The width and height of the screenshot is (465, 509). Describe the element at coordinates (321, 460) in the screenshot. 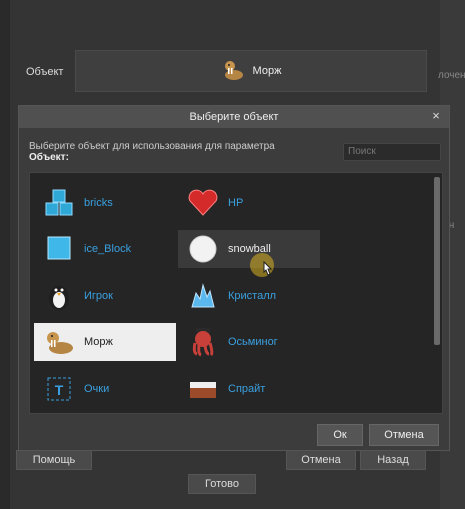

I see `background-cancel-button: Отмена` at that location.